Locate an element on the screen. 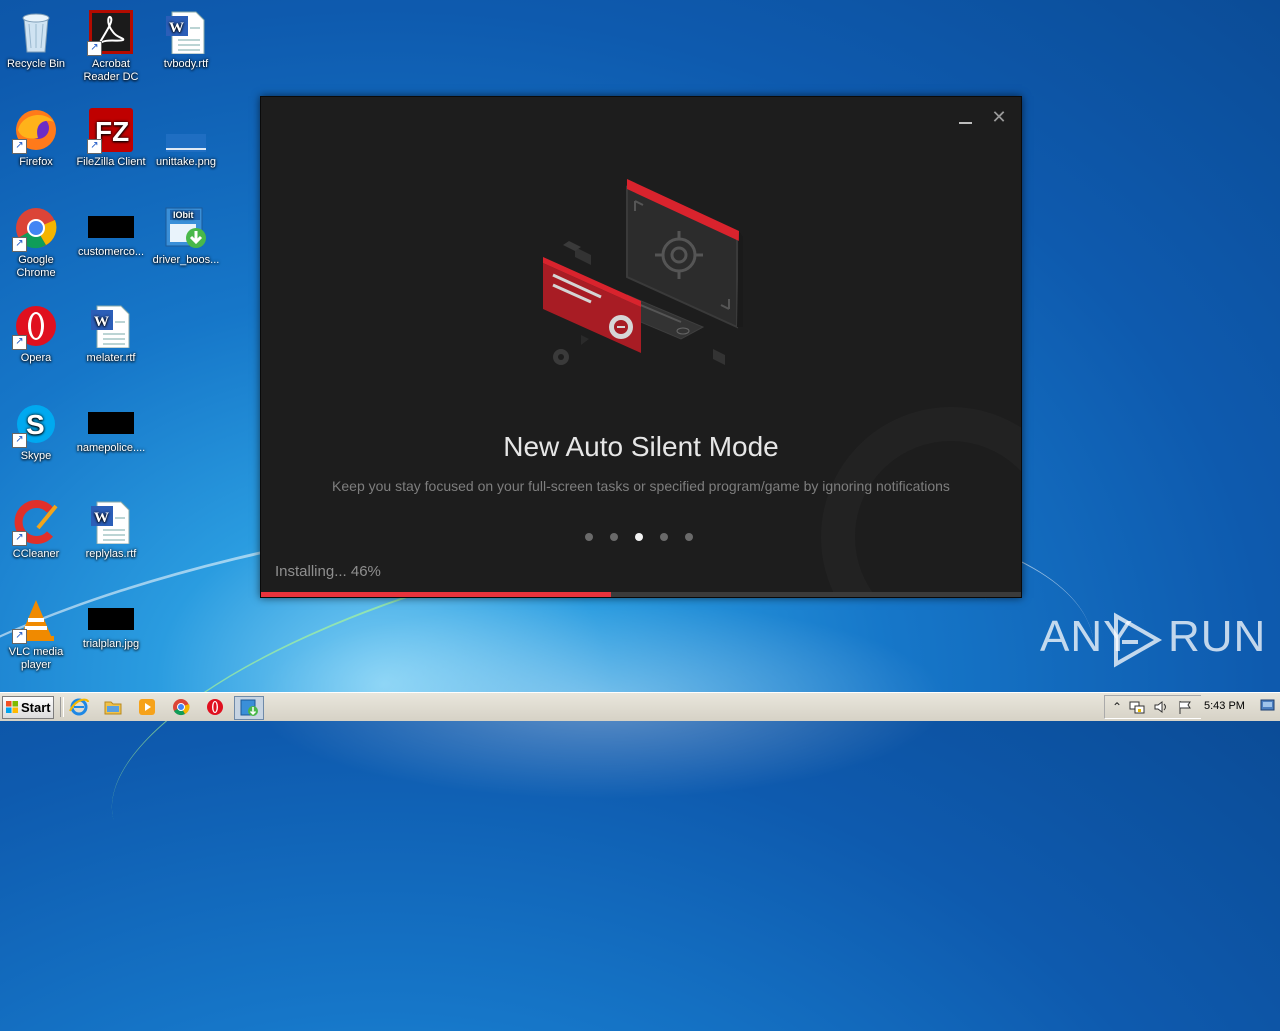 The height and width of the screenshot is (1031, 1280). anyrun-watermark: ANY RUN is located at coordinates (1152, 642).